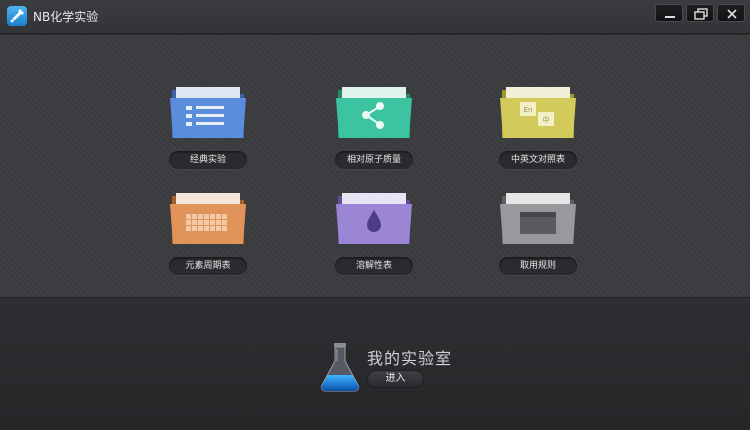  What do you see at coordinates (66, 17) in the screenshot?
I see `window-title: NB化学实验` at bounding box center [66, 17].